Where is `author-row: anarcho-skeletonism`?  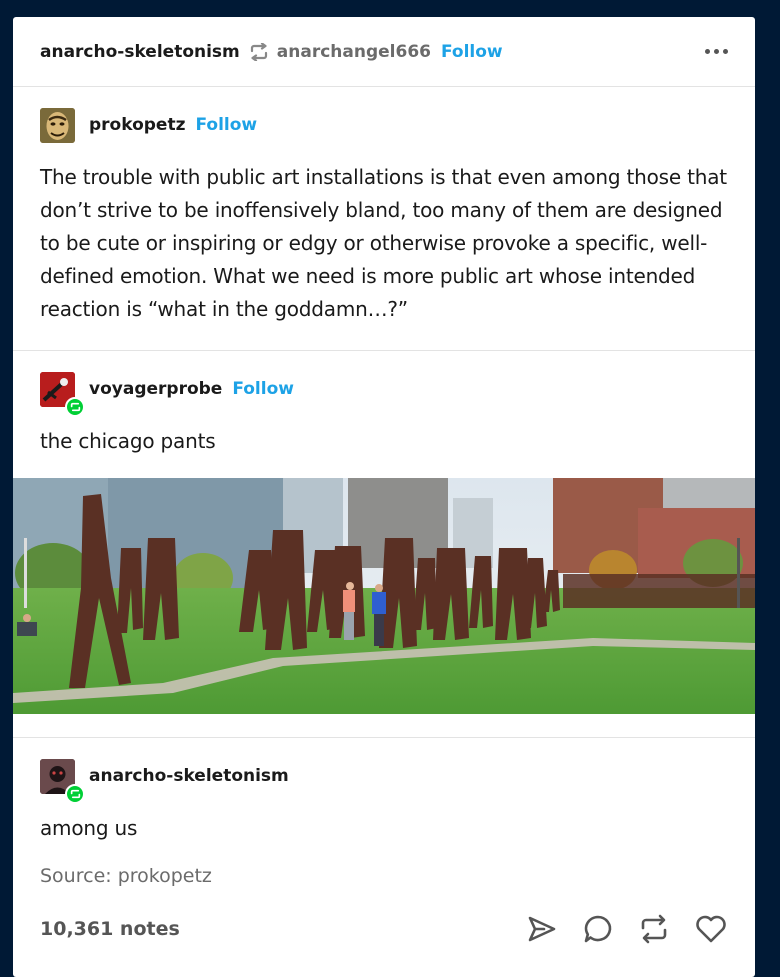
author-row: anarcho-skeletonism is located at coordinates (384, 781).